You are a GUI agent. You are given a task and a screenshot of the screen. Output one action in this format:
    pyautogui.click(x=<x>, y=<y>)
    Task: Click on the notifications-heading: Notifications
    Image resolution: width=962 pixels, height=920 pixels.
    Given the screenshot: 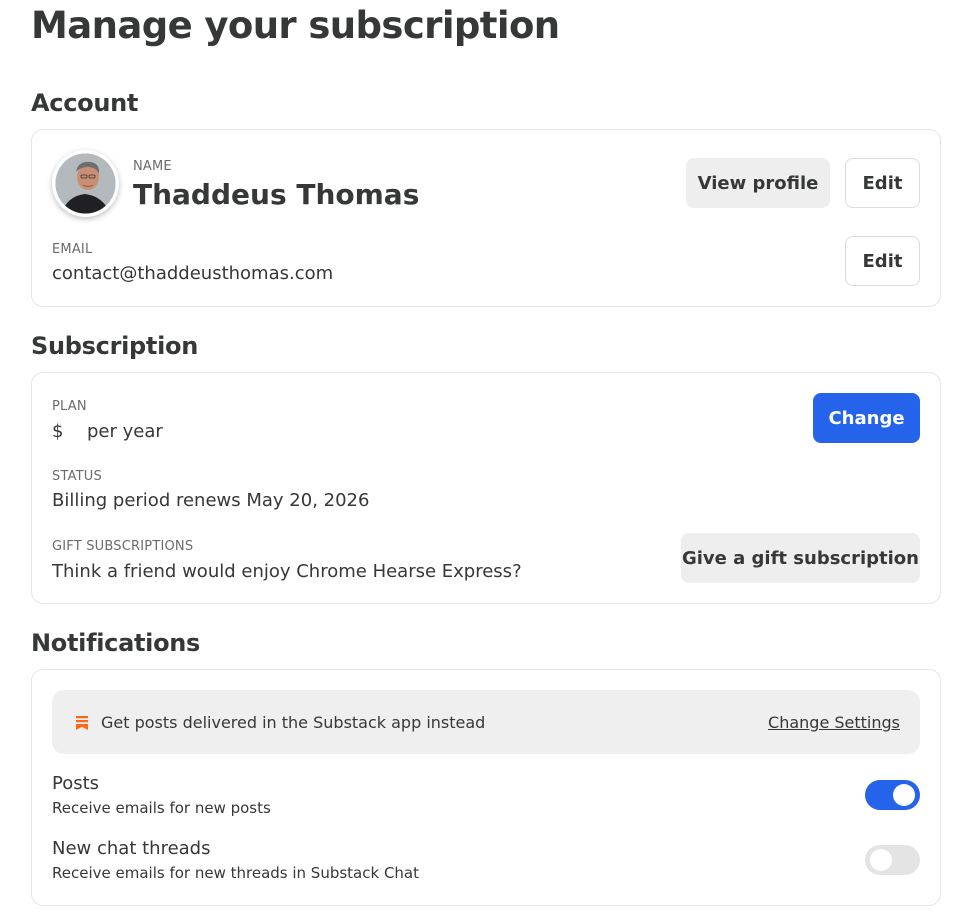 What is the action you would take?
    pyautogui.click(x=116, y=643)
    